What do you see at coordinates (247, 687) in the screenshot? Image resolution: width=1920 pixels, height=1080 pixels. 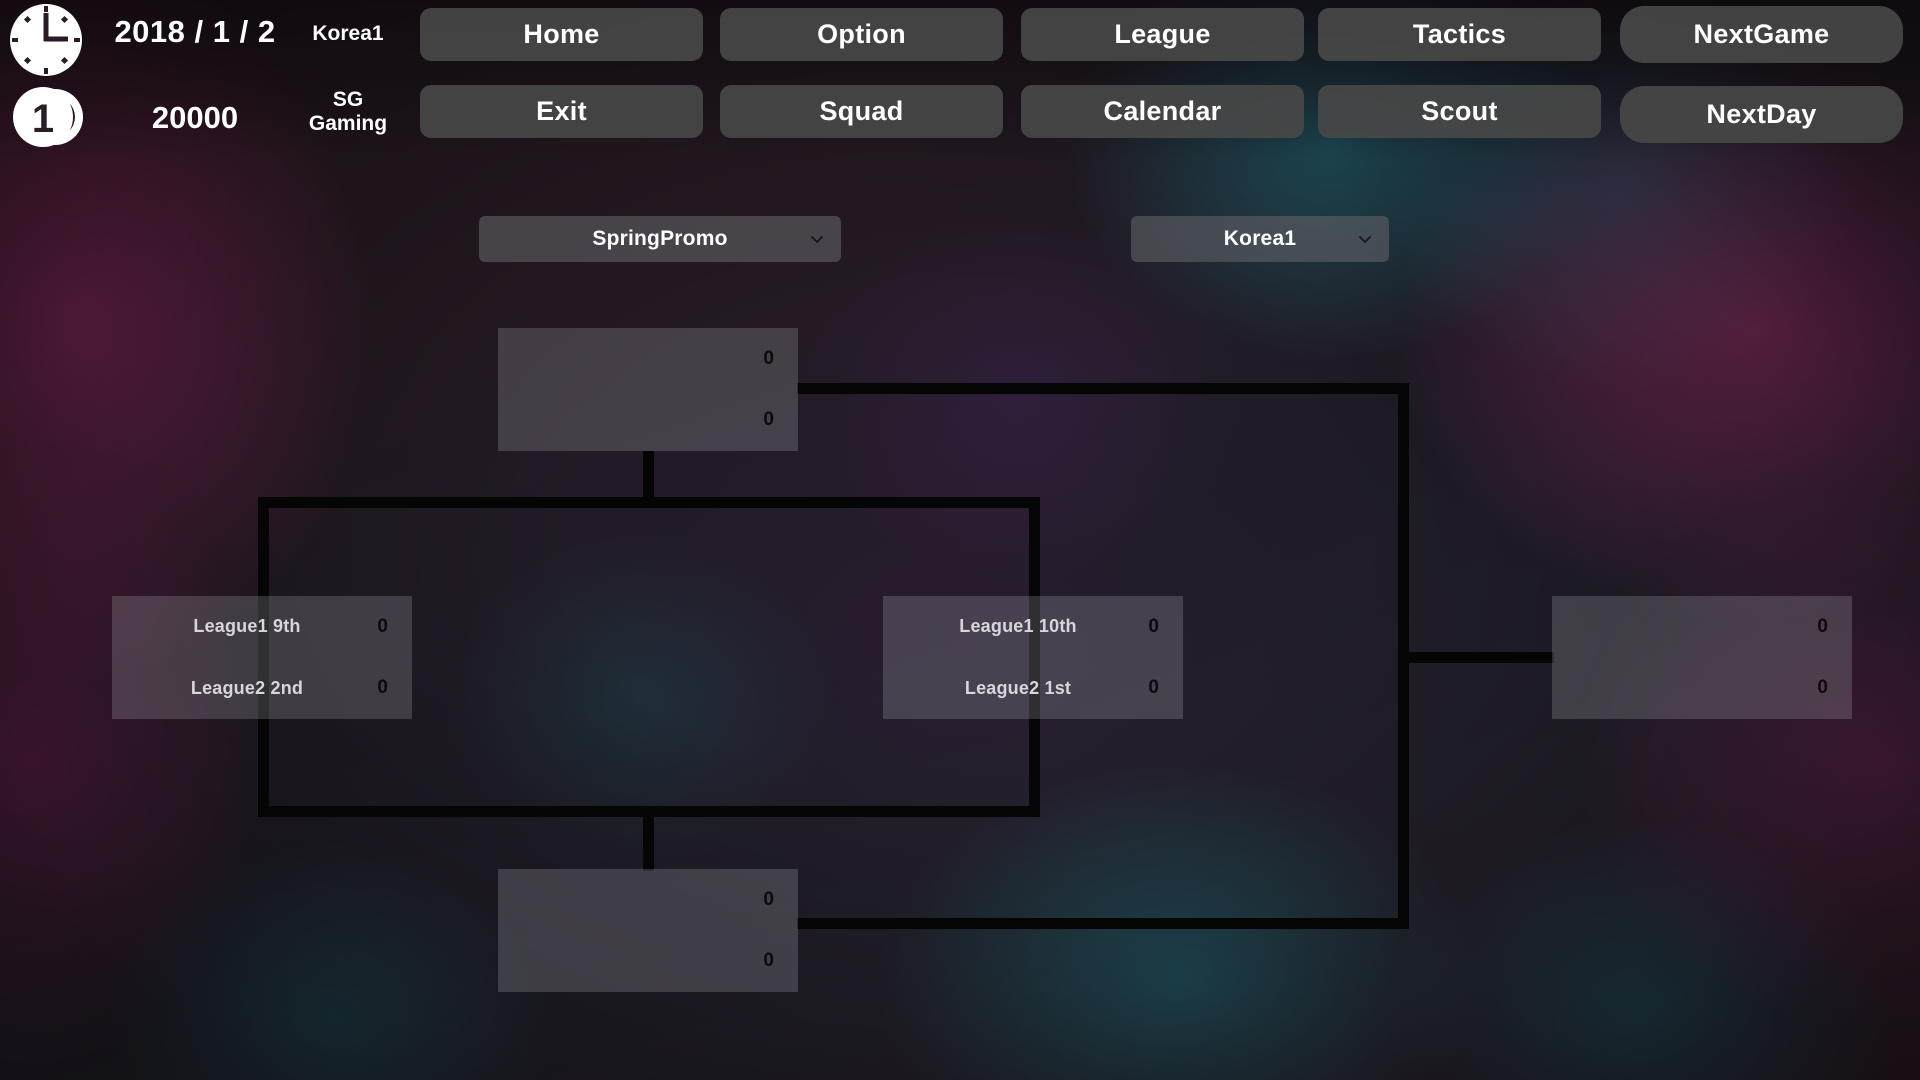 I see `team-name: League2 2nd` at bounding box center [247, 687].